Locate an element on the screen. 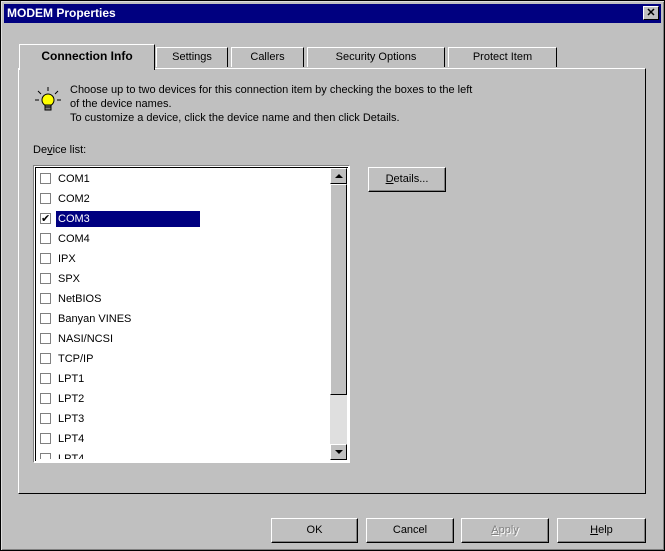  device-label: COM3 is located at coordinates (128, 219).